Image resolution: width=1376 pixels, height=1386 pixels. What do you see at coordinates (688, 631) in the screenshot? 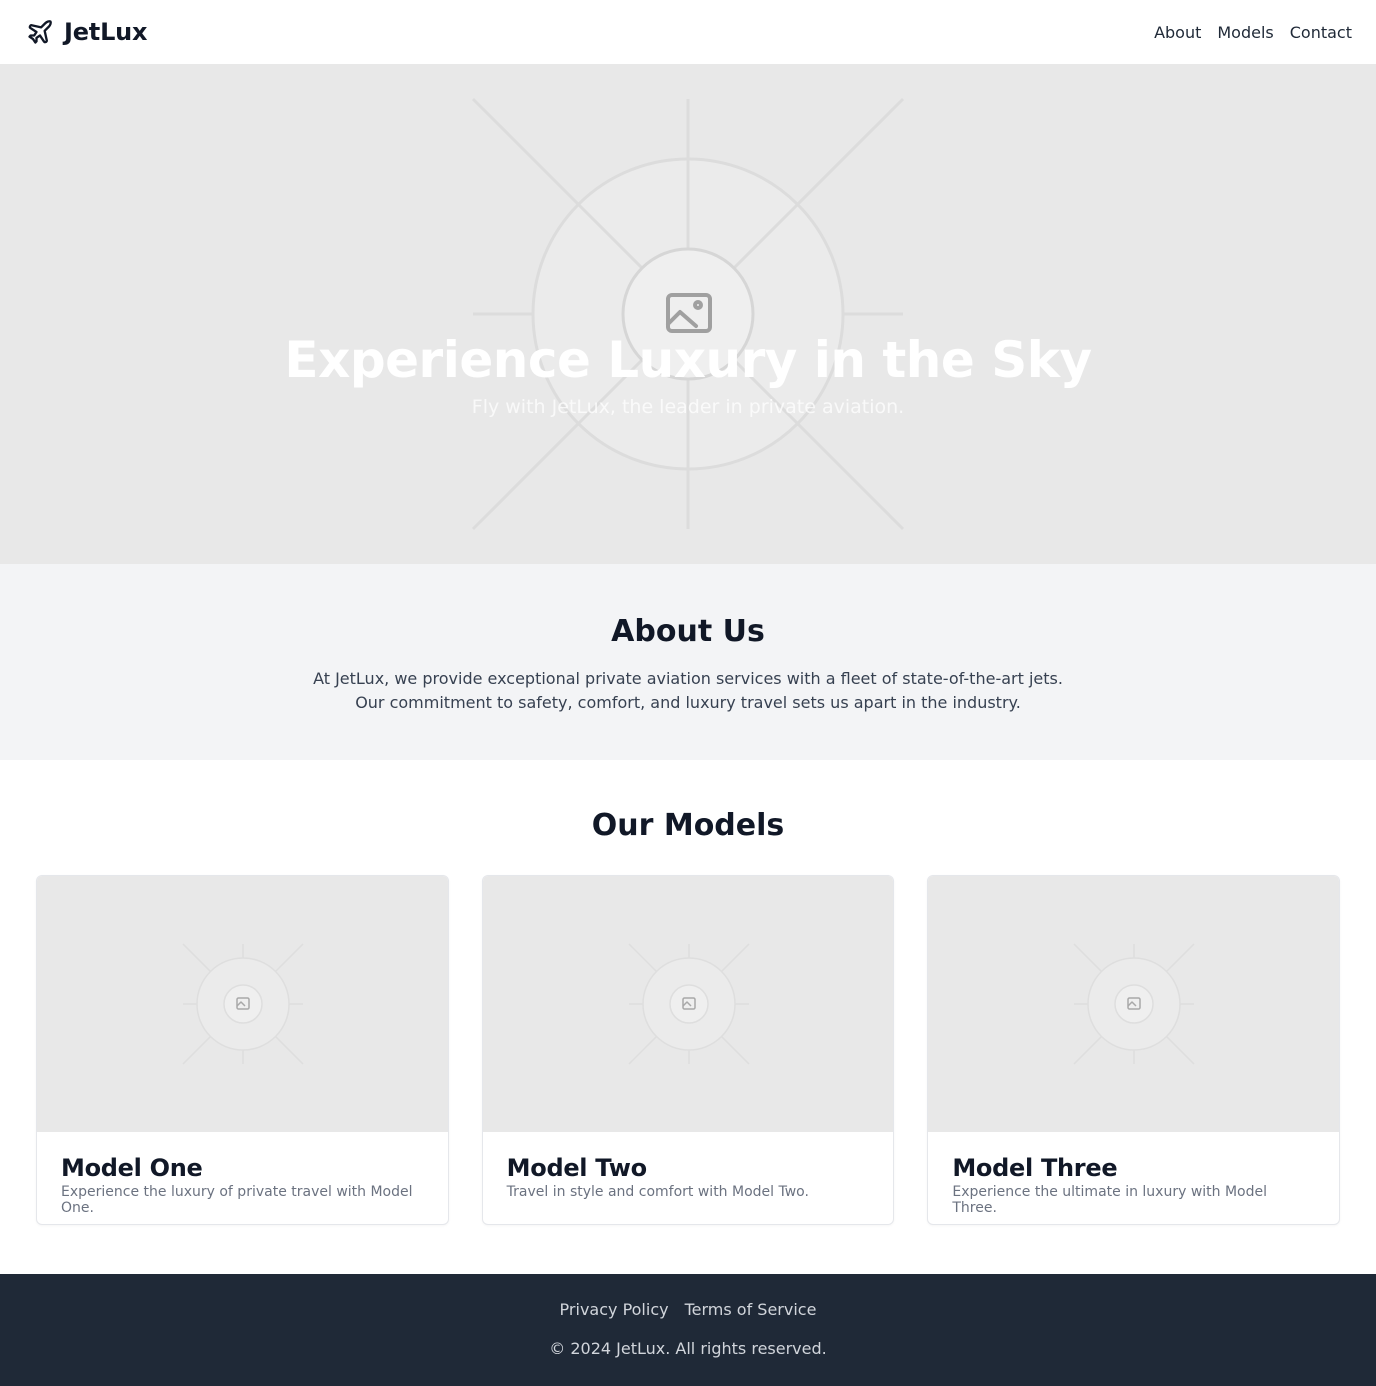
I see `about-title: About Us` at bounding box center [688, 631].